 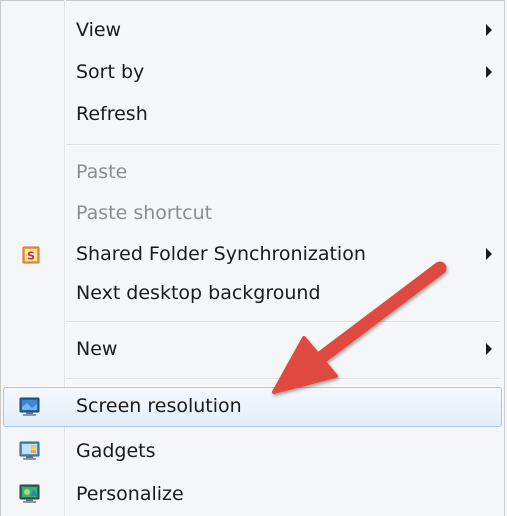 What do you see at coordinates (29, 494) in the screenshot?
I see `personalize-icon` at bounding box center [29, 494].